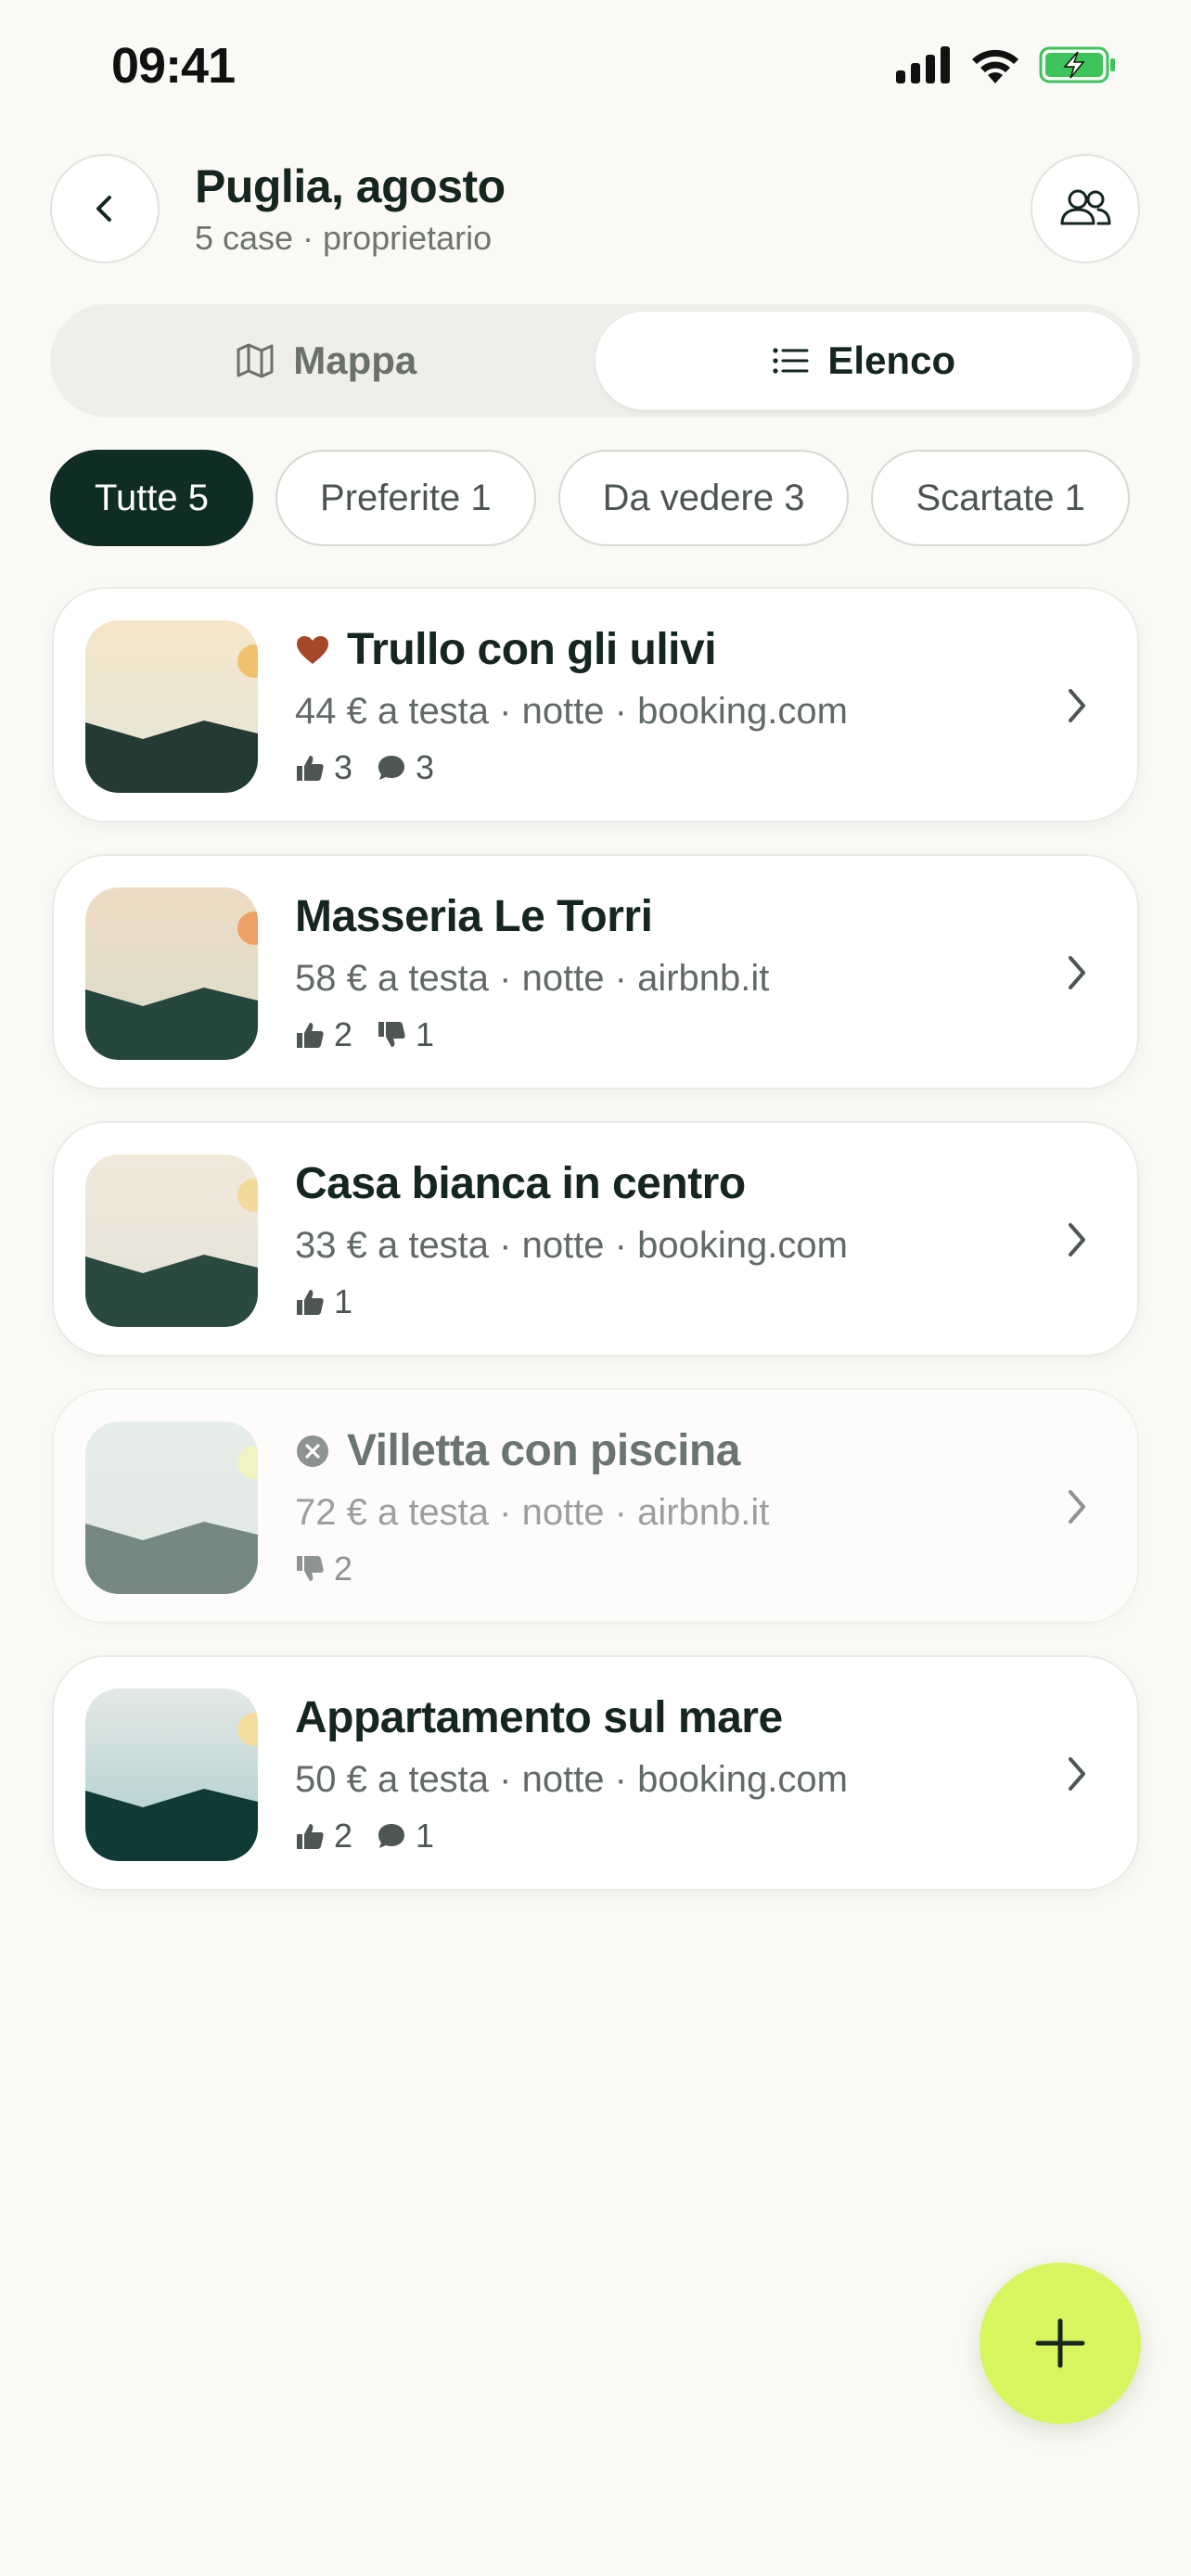 This screenshot has height=2576, width=1191. I want to click on add-listing-button, so click(1060, 2343).